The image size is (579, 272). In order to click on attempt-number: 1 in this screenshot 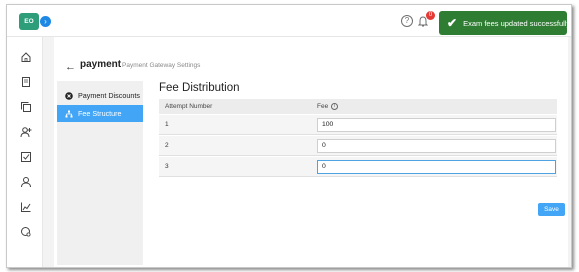, I will do `click(167, 124)`.